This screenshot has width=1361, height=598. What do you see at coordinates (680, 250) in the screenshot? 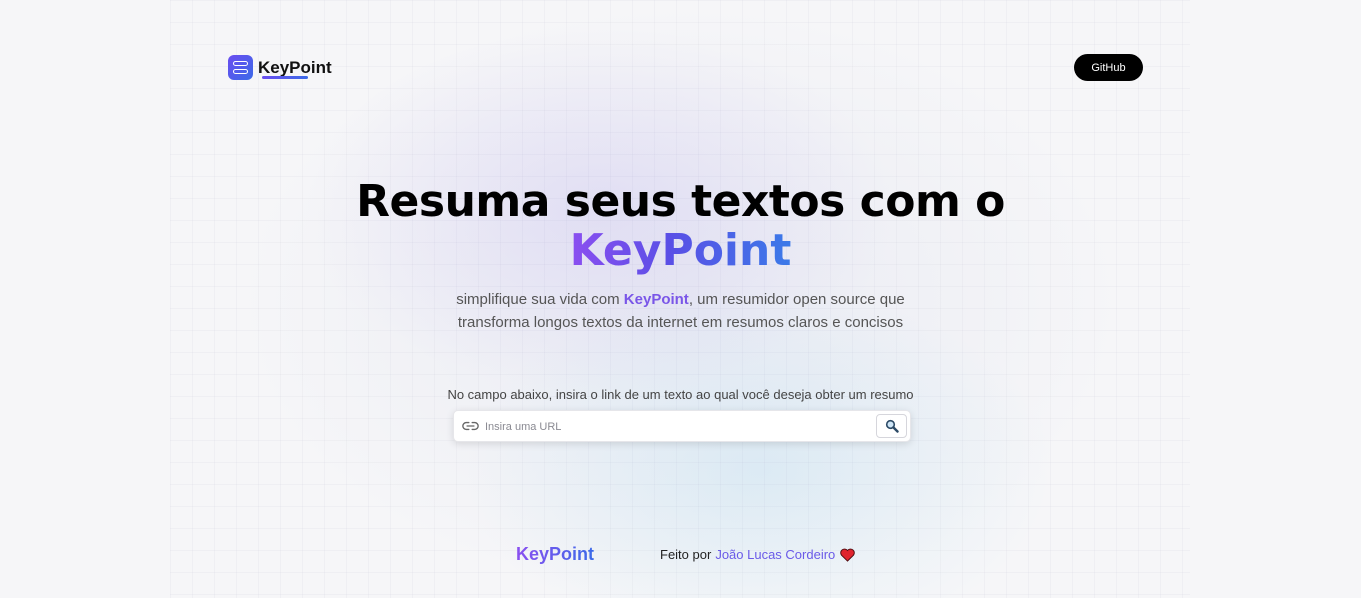
I see `hero-title-brand: KeyPoint` at bounding box center [680, 250].